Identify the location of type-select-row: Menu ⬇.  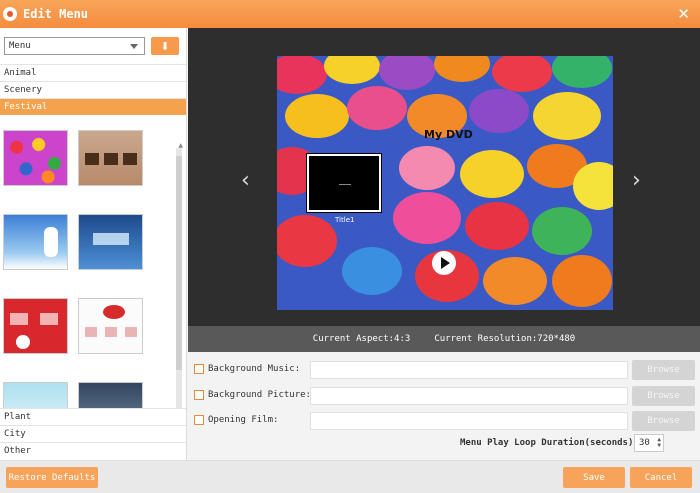
(93, 46).